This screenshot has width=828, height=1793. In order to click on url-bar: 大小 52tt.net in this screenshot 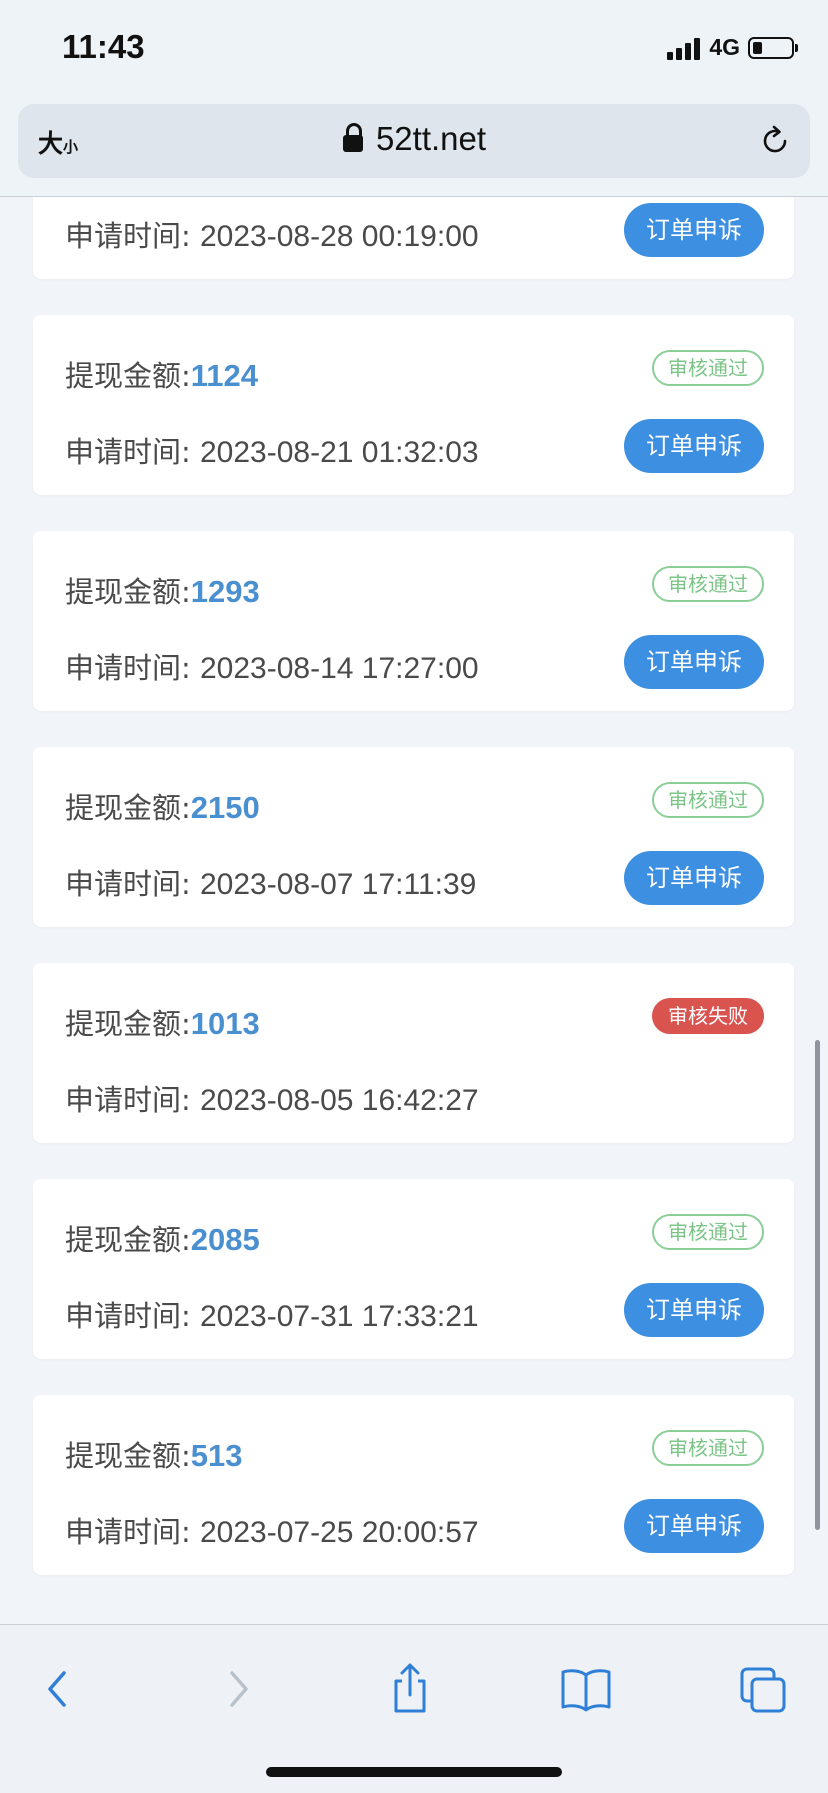, I will do `click(414, 141)`.